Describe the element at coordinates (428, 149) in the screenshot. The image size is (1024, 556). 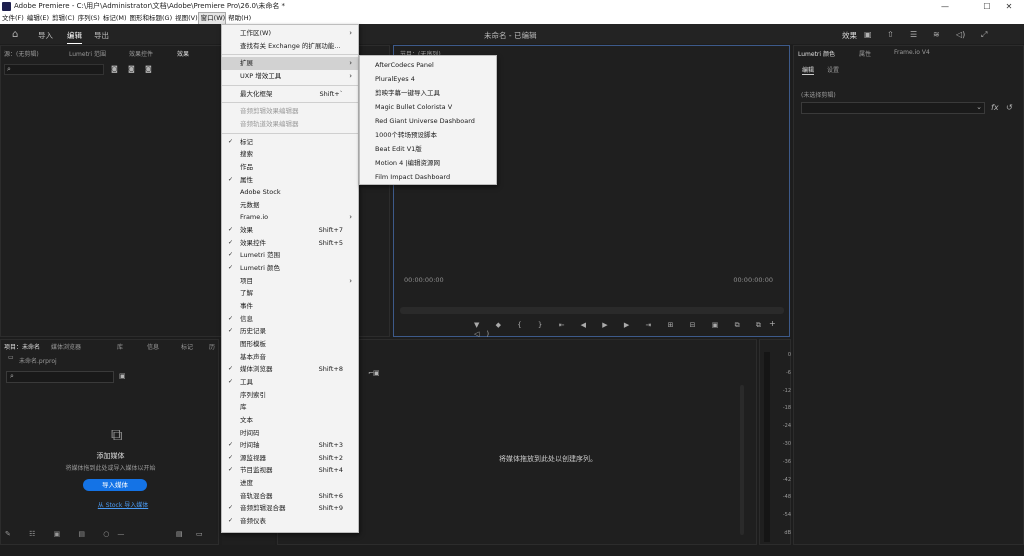
I see `extension-item: Beat Edit V1版` at that location.